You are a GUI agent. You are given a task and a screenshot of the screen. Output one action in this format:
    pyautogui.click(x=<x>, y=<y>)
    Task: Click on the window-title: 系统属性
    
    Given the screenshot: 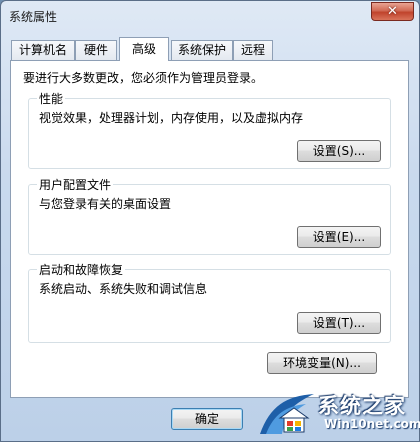 What is the action you would take?
    pyautogui.click(x=33, y=17)
    